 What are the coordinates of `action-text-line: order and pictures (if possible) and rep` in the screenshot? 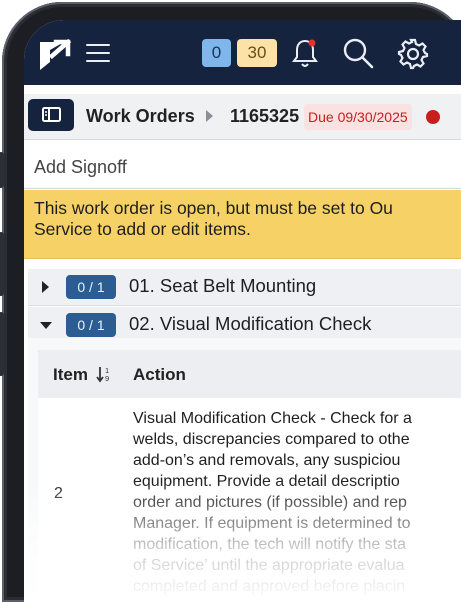 It's located at (270, 502).